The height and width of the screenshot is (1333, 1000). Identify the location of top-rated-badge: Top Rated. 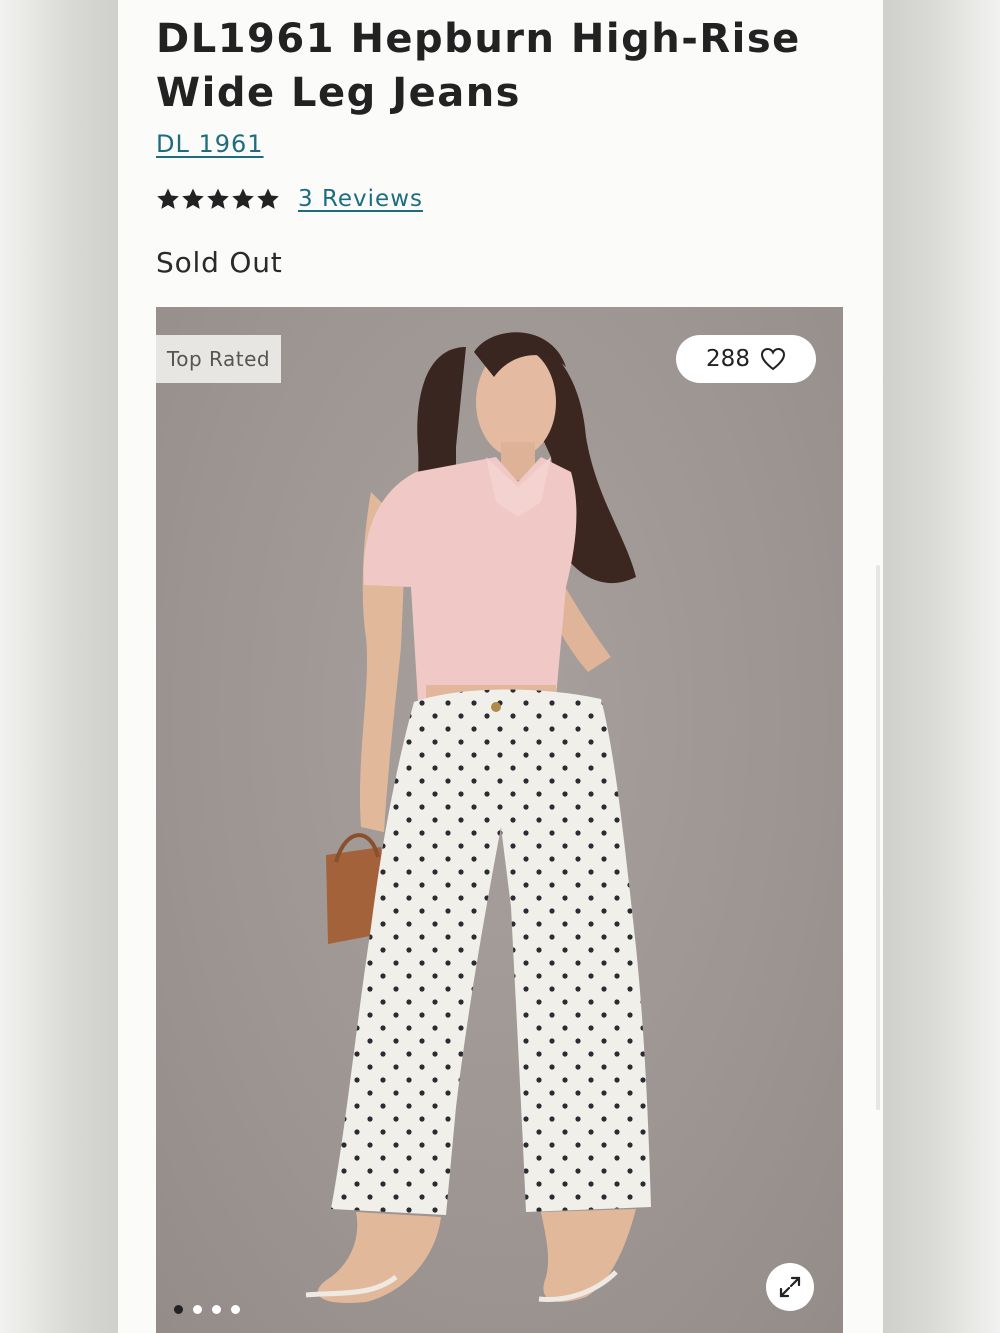
(218, 359).